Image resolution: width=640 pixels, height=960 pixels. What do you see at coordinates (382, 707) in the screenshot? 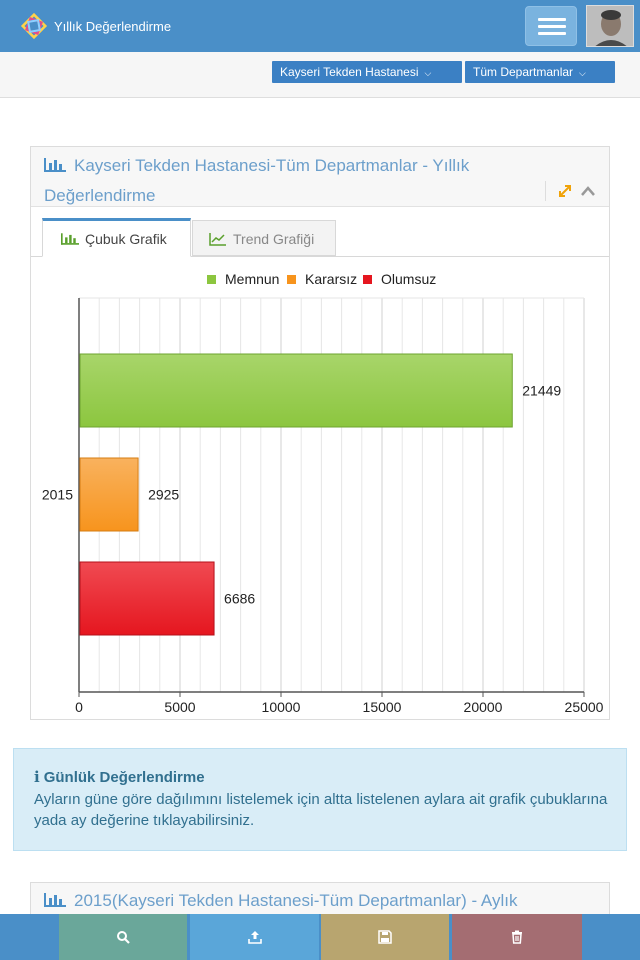
I see `x-tick-label: 15000` at bounding box center [382, 707].